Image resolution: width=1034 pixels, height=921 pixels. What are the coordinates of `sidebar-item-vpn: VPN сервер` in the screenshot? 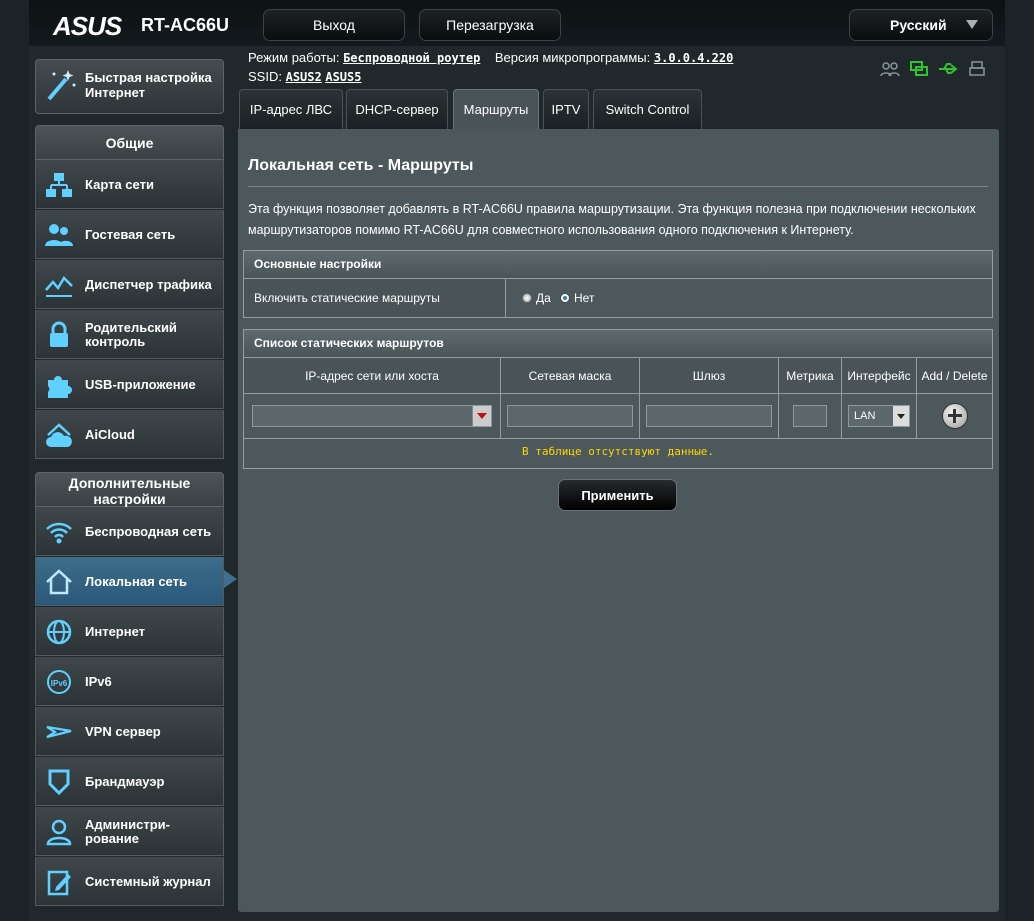 It's located at (129, 731).